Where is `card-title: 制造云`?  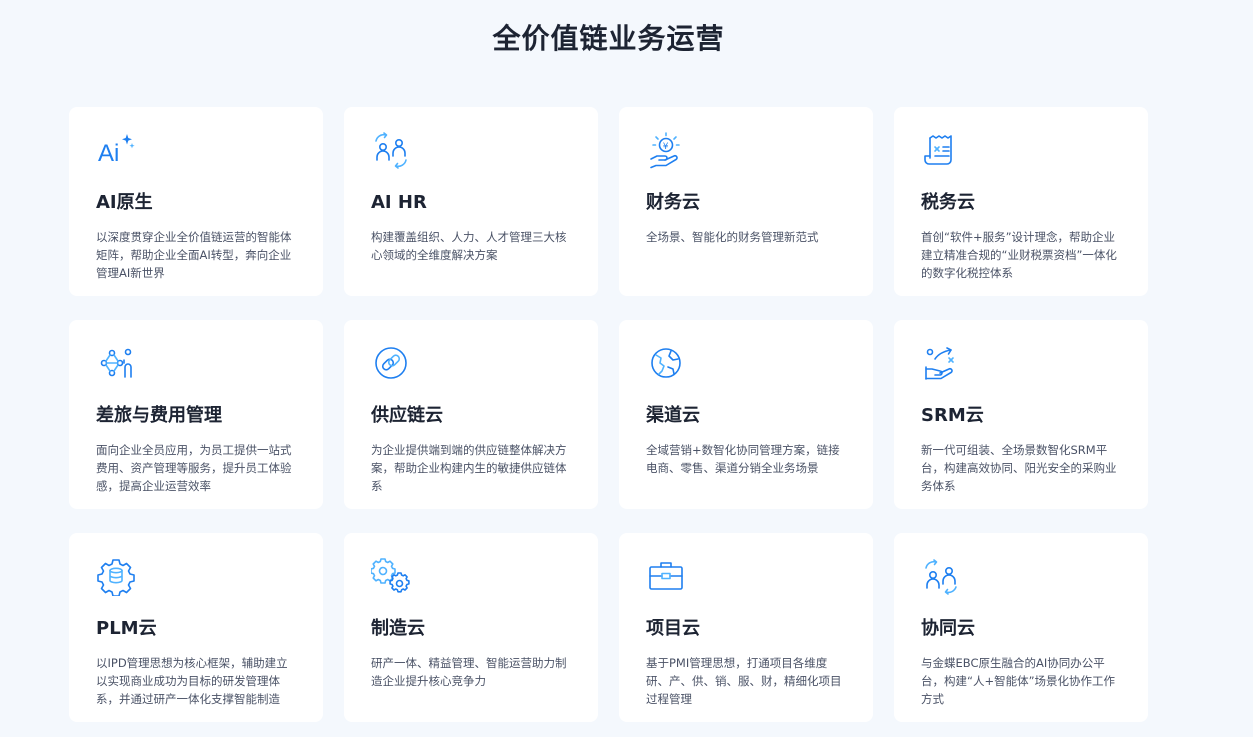
card-title: 制造云 is located at coordinates (398, 628).